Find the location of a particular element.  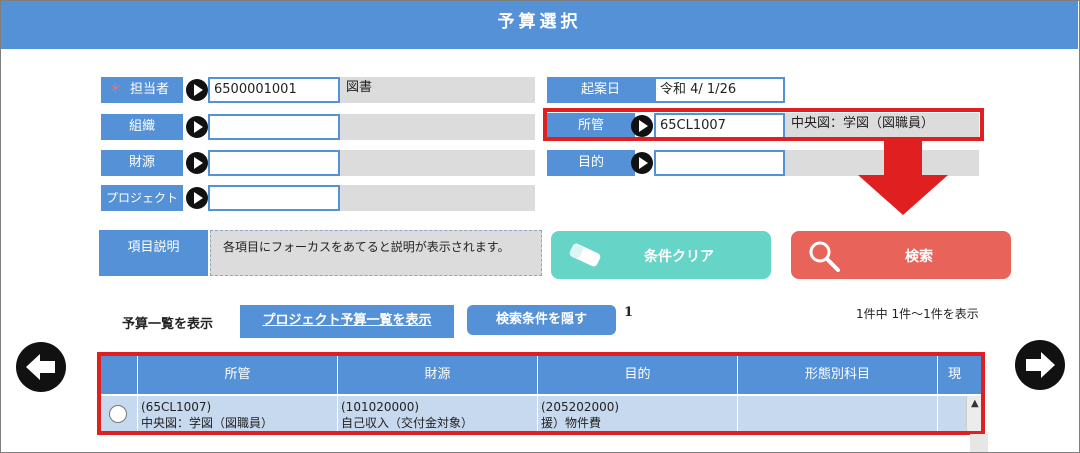

eraser-icon is located at coordinates (585, 255).